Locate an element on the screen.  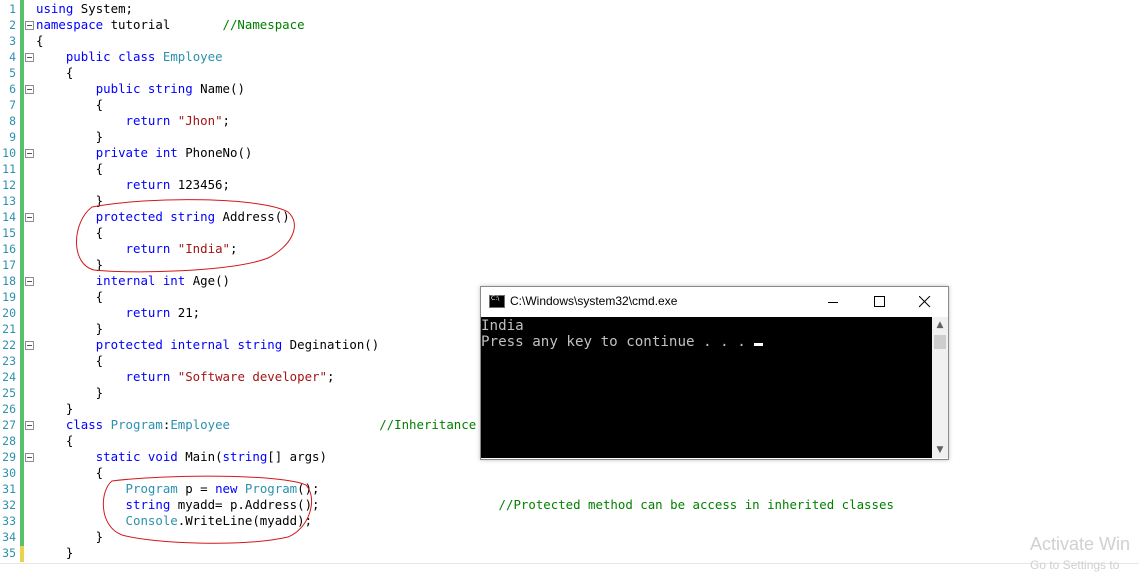
maximize-button is located at coordinates (879, 302).